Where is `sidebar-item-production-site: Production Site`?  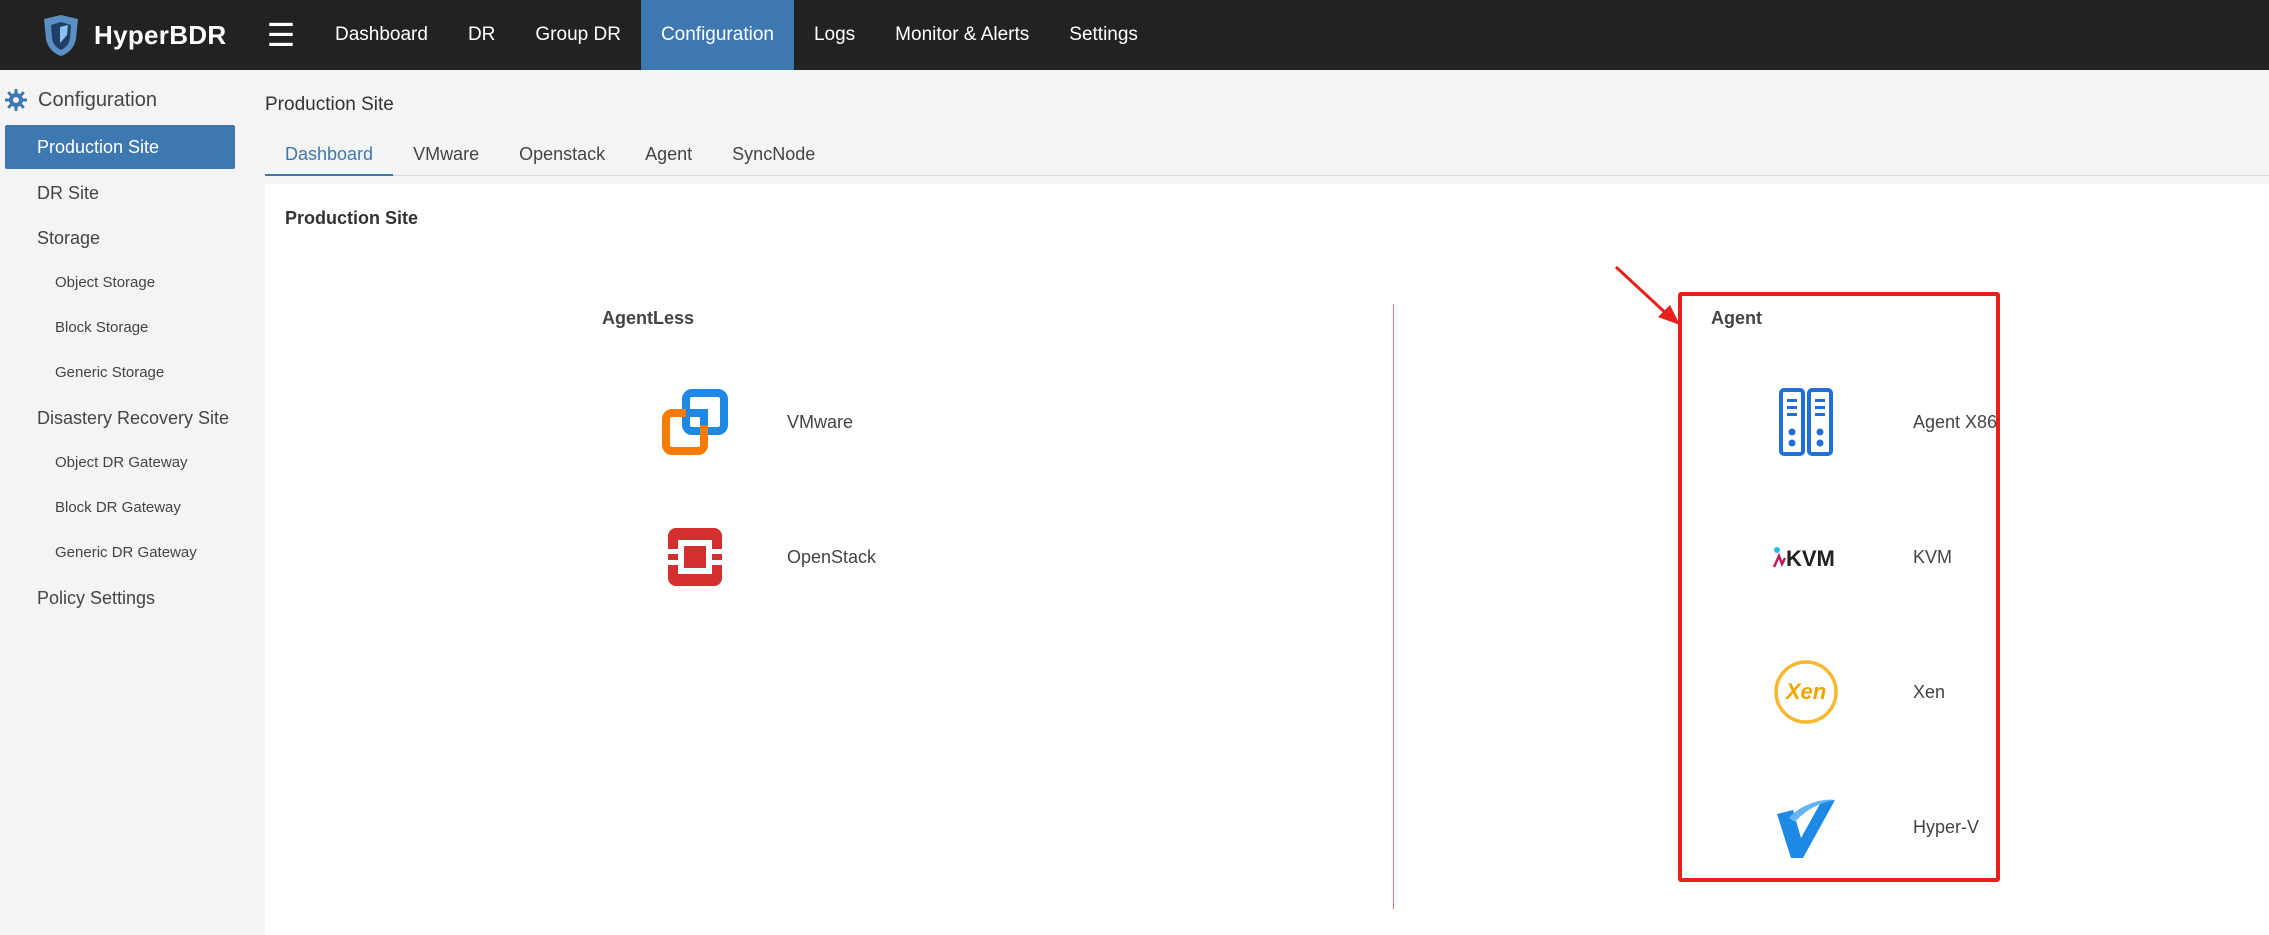
sidebar-item-production-site: Production Site is located at coordinates (120, 147).